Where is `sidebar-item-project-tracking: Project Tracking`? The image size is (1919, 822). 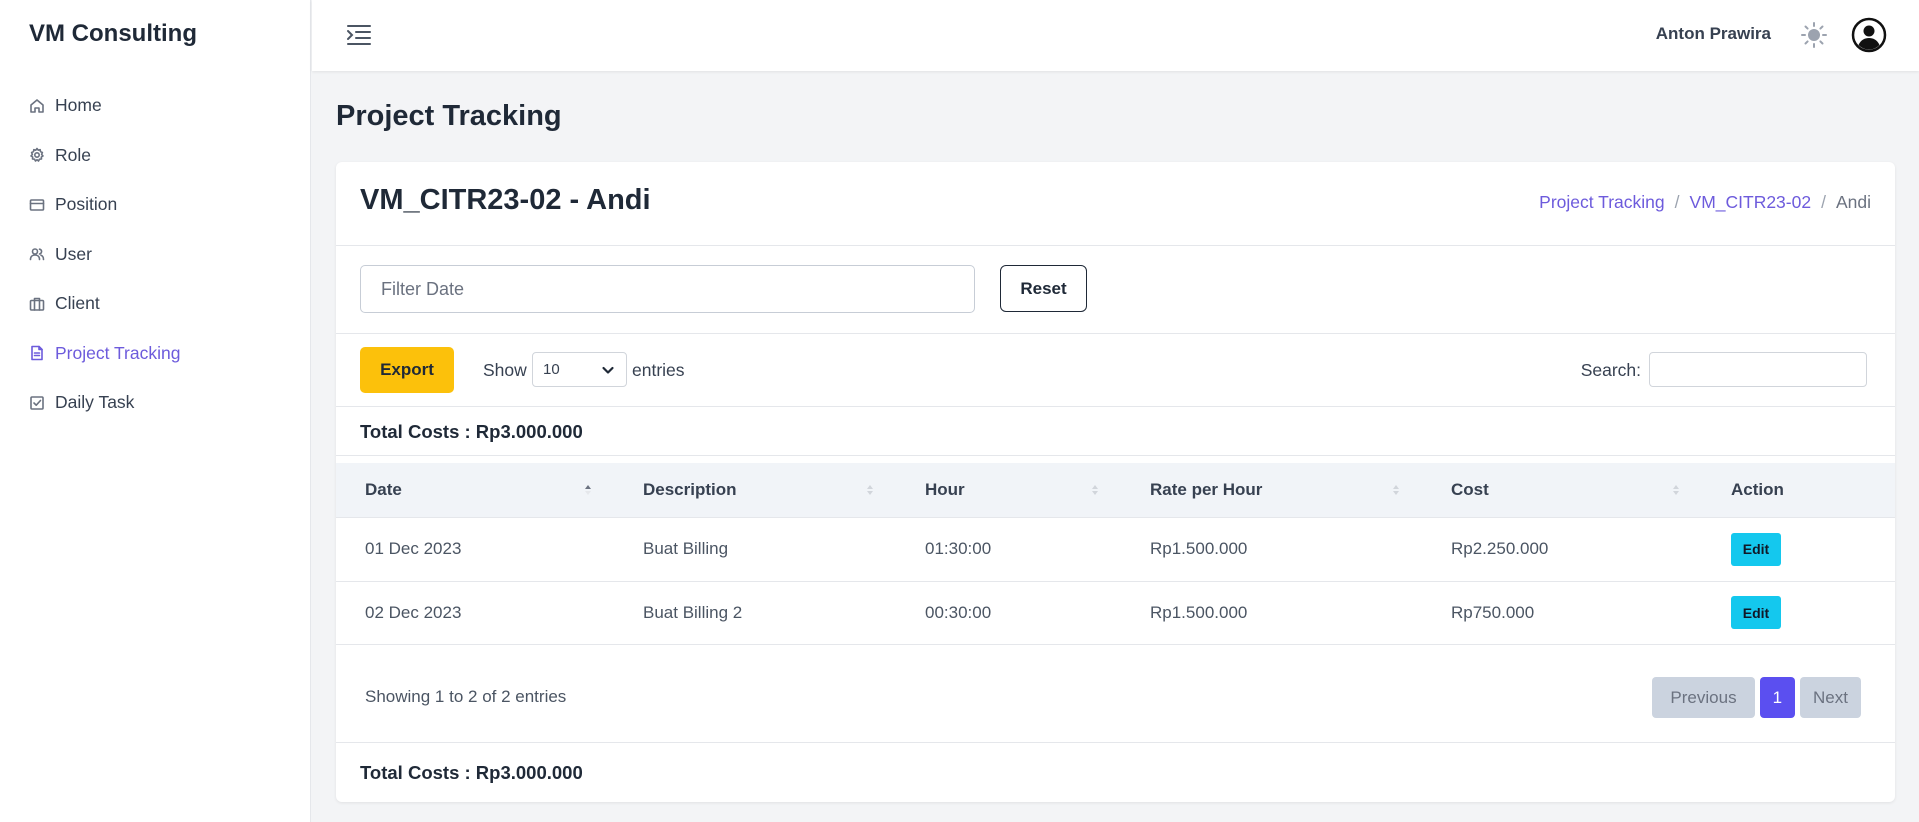
sidebar-item-project-tracking: Project Tracking is located at coordinates (159, 354).